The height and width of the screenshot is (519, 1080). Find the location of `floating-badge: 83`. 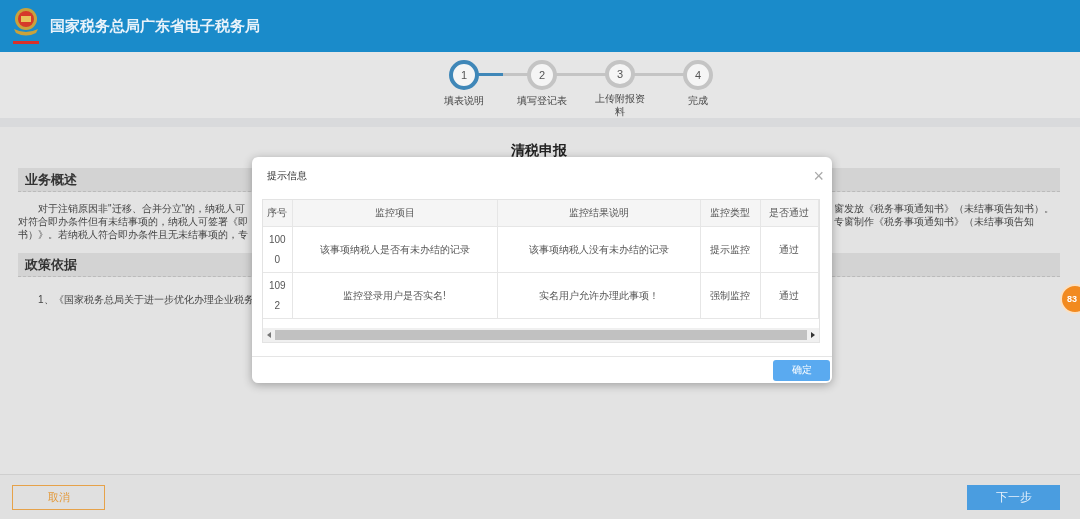

floating-badge: 83 is located at coordinates (1070, 299).